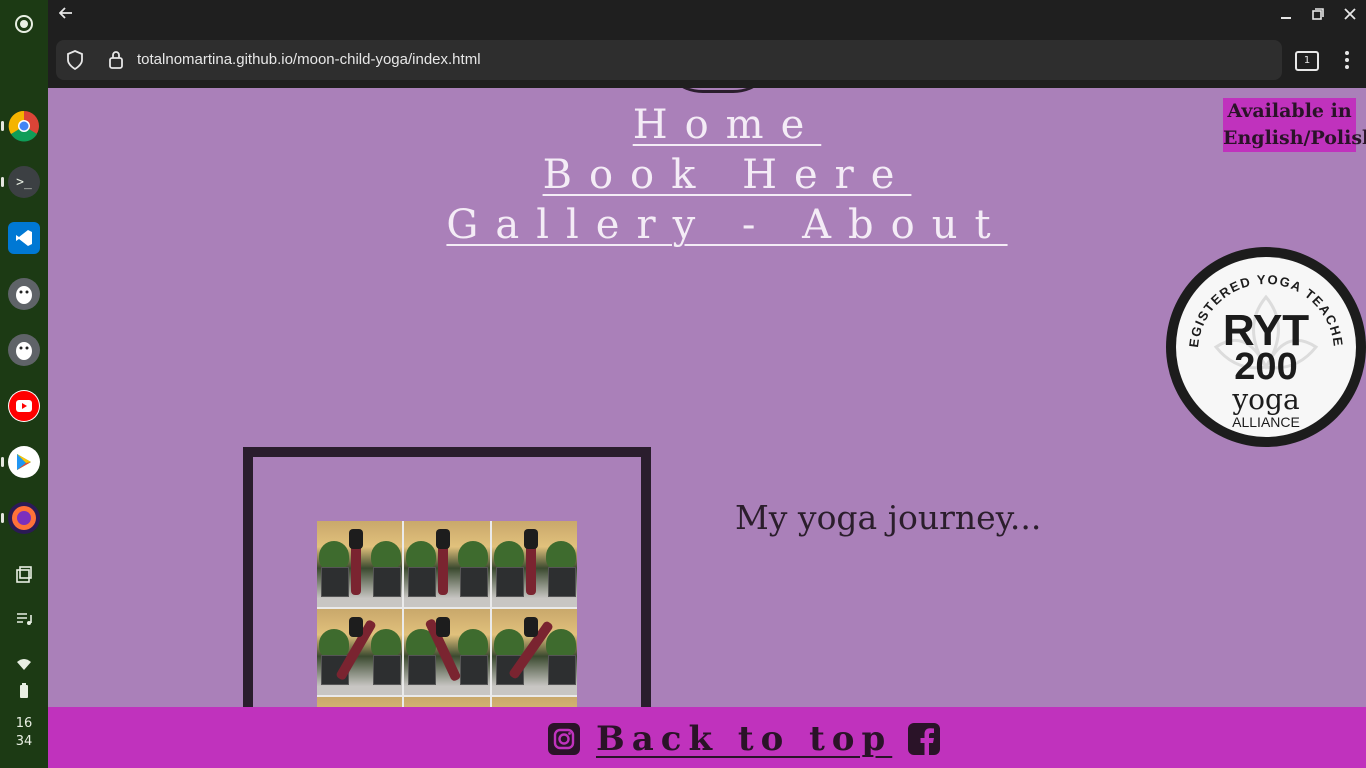 This screenshot has width=1366, height=768. What do you see at coordinates (1318, 16) in the screenshot?
I see `restore-icon` at bounding box center [1318, 16].